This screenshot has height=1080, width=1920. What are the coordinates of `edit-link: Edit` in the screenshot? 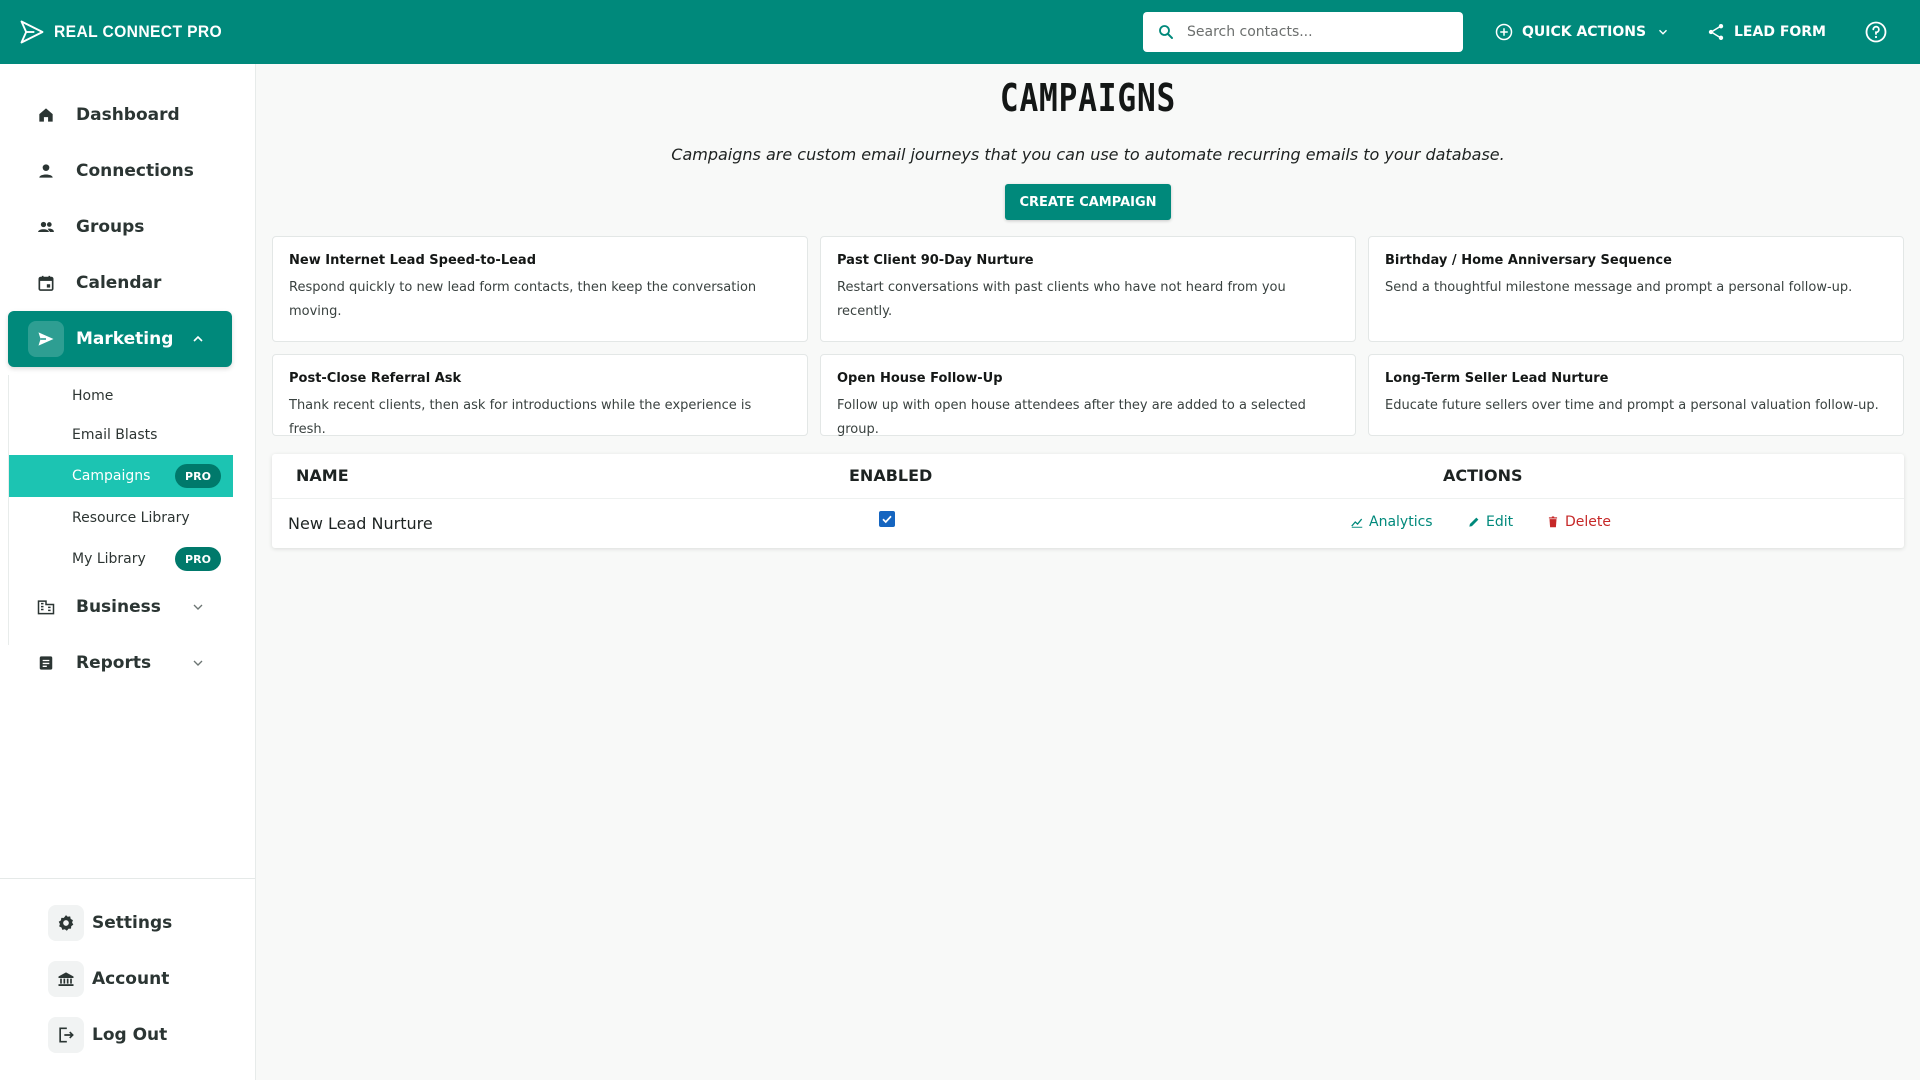 It's located at (1490, 522).